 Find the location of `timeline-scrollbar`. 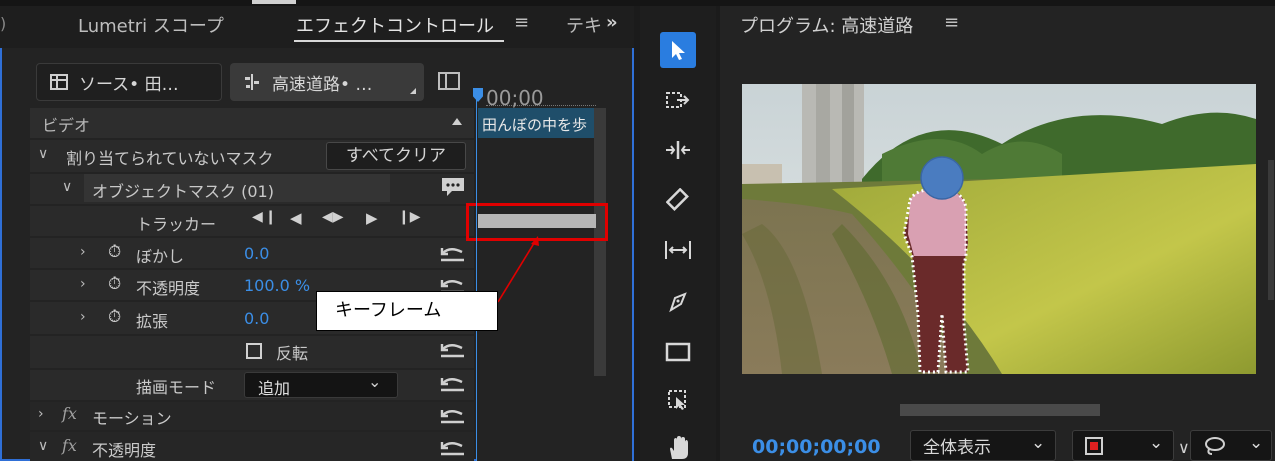

timeline-scrollbar is located at coordinates (600, 242).